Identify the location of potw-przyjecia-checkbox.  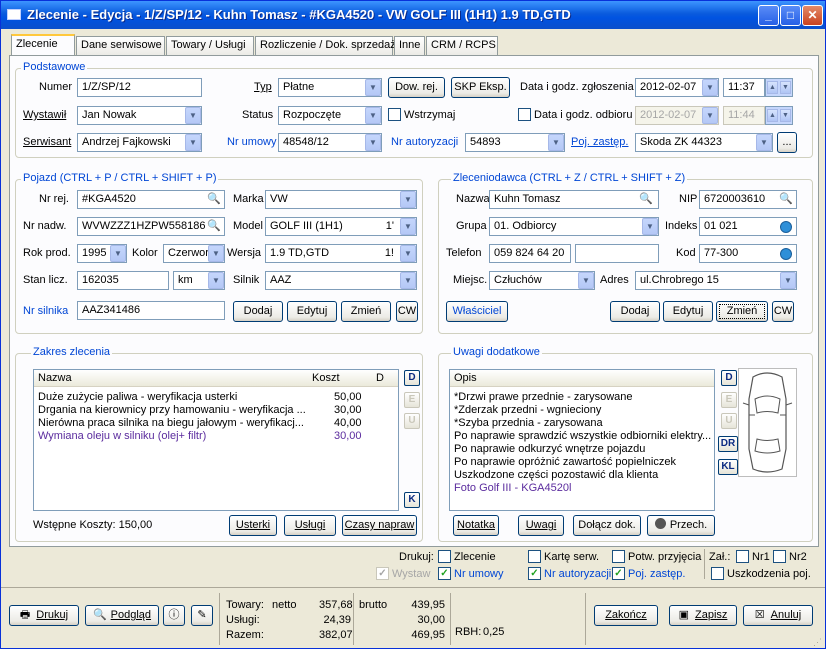
(618, 556).